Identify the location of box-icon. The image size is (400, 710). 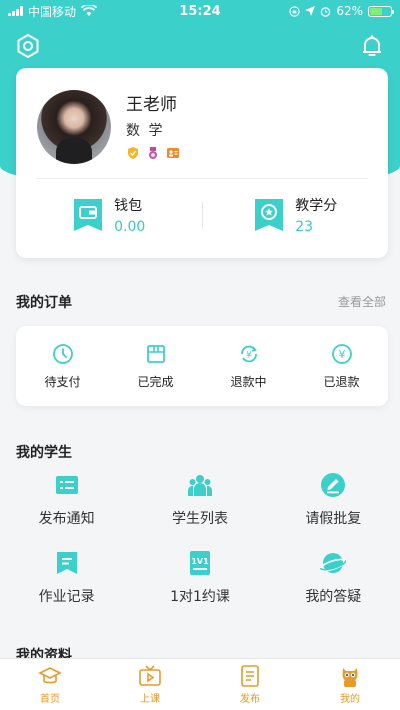
(155, 353).